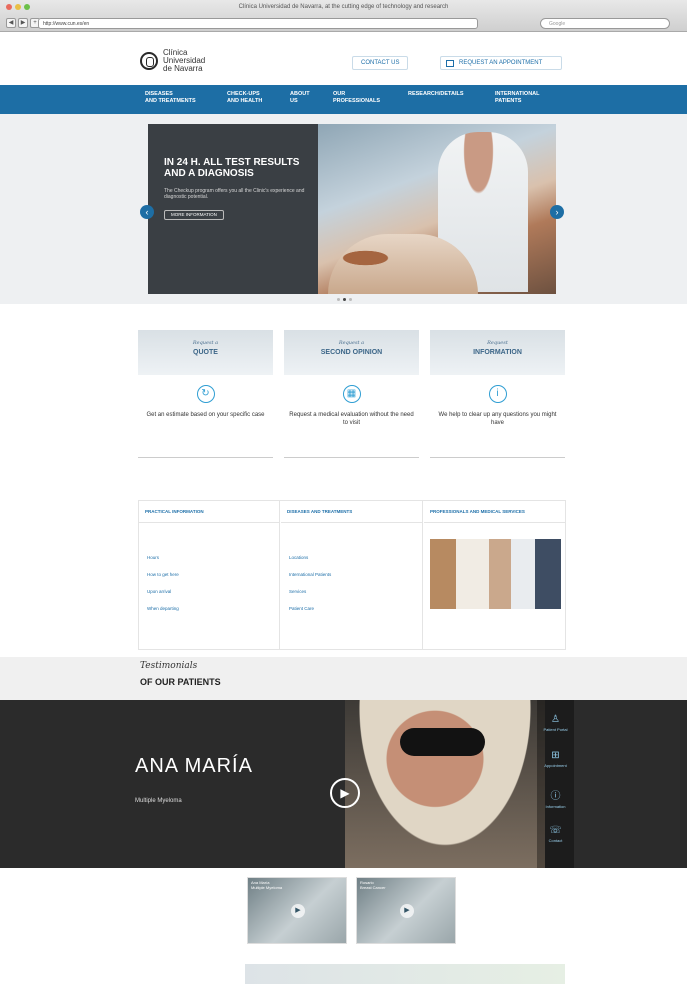 Image resolution: width=687 pixels, height=984 pixels. Describe the element at coordinates (194, 215) in the screenshot. I see `more-information-button: MORE INFORMATION` at that location.